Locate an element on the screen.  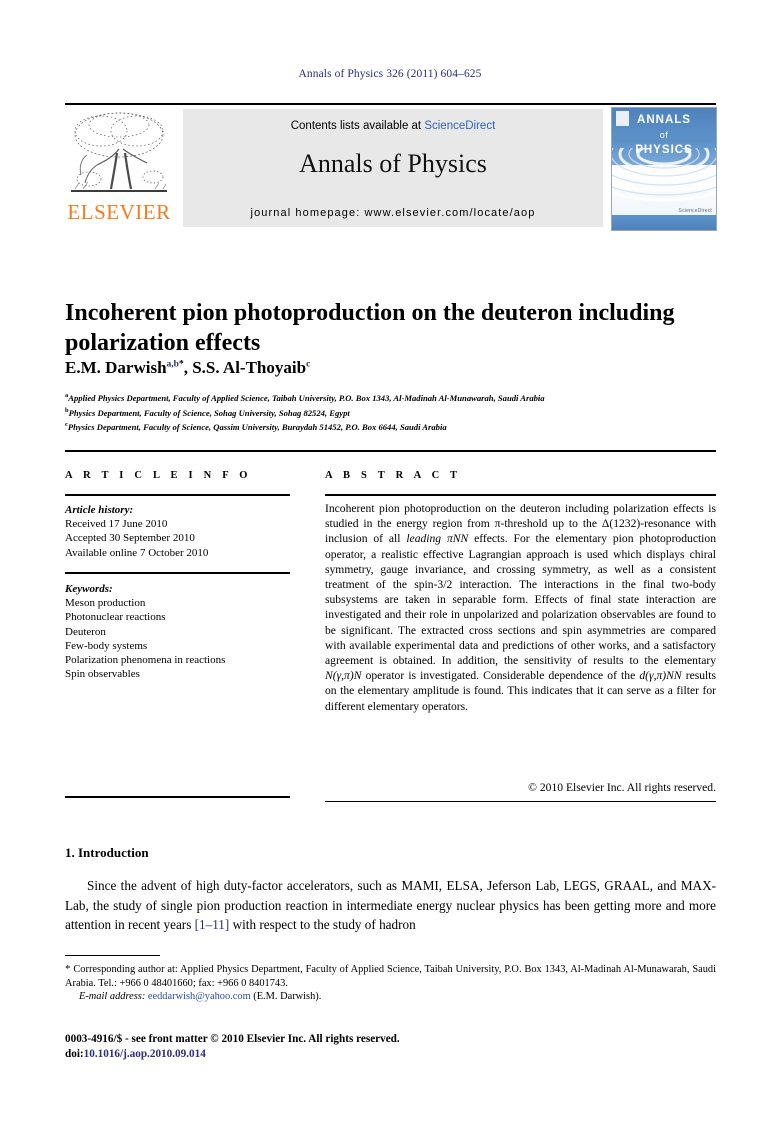
keywords-rule-bottom is located at coordinates (177, 797).